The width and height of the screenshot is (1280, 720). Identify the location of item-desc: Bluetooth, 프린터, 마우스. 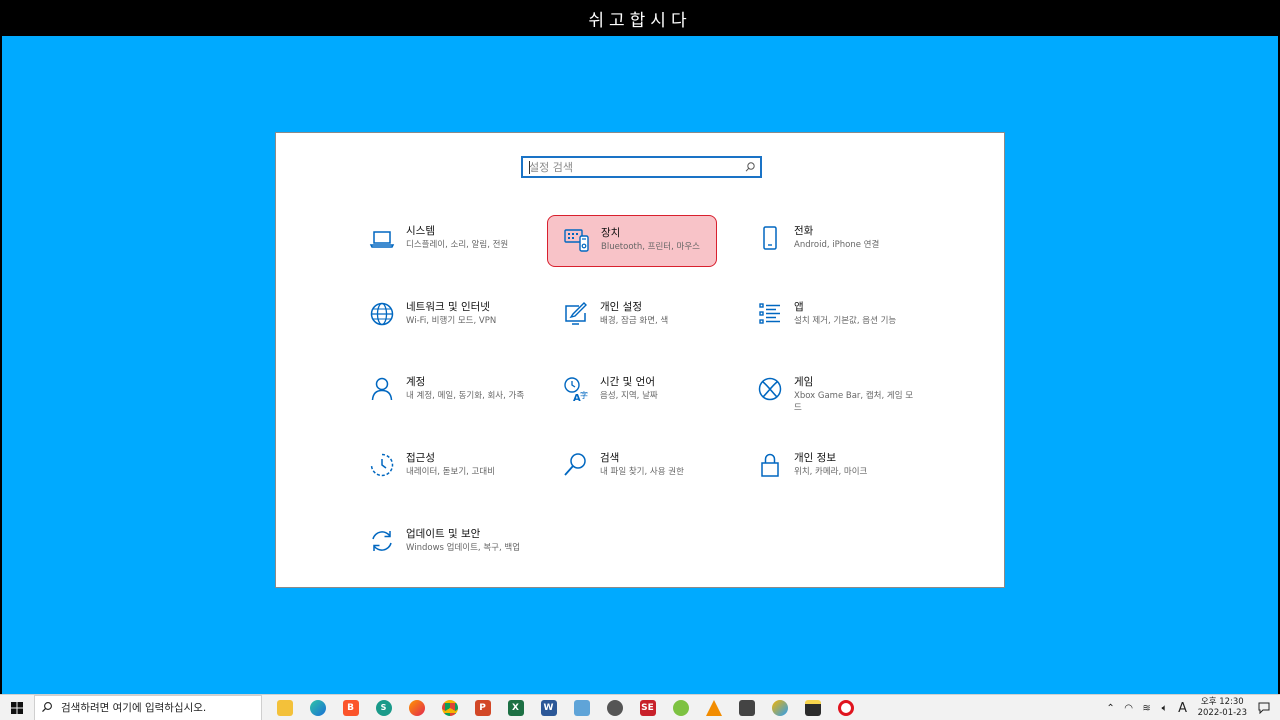
(650, 247).